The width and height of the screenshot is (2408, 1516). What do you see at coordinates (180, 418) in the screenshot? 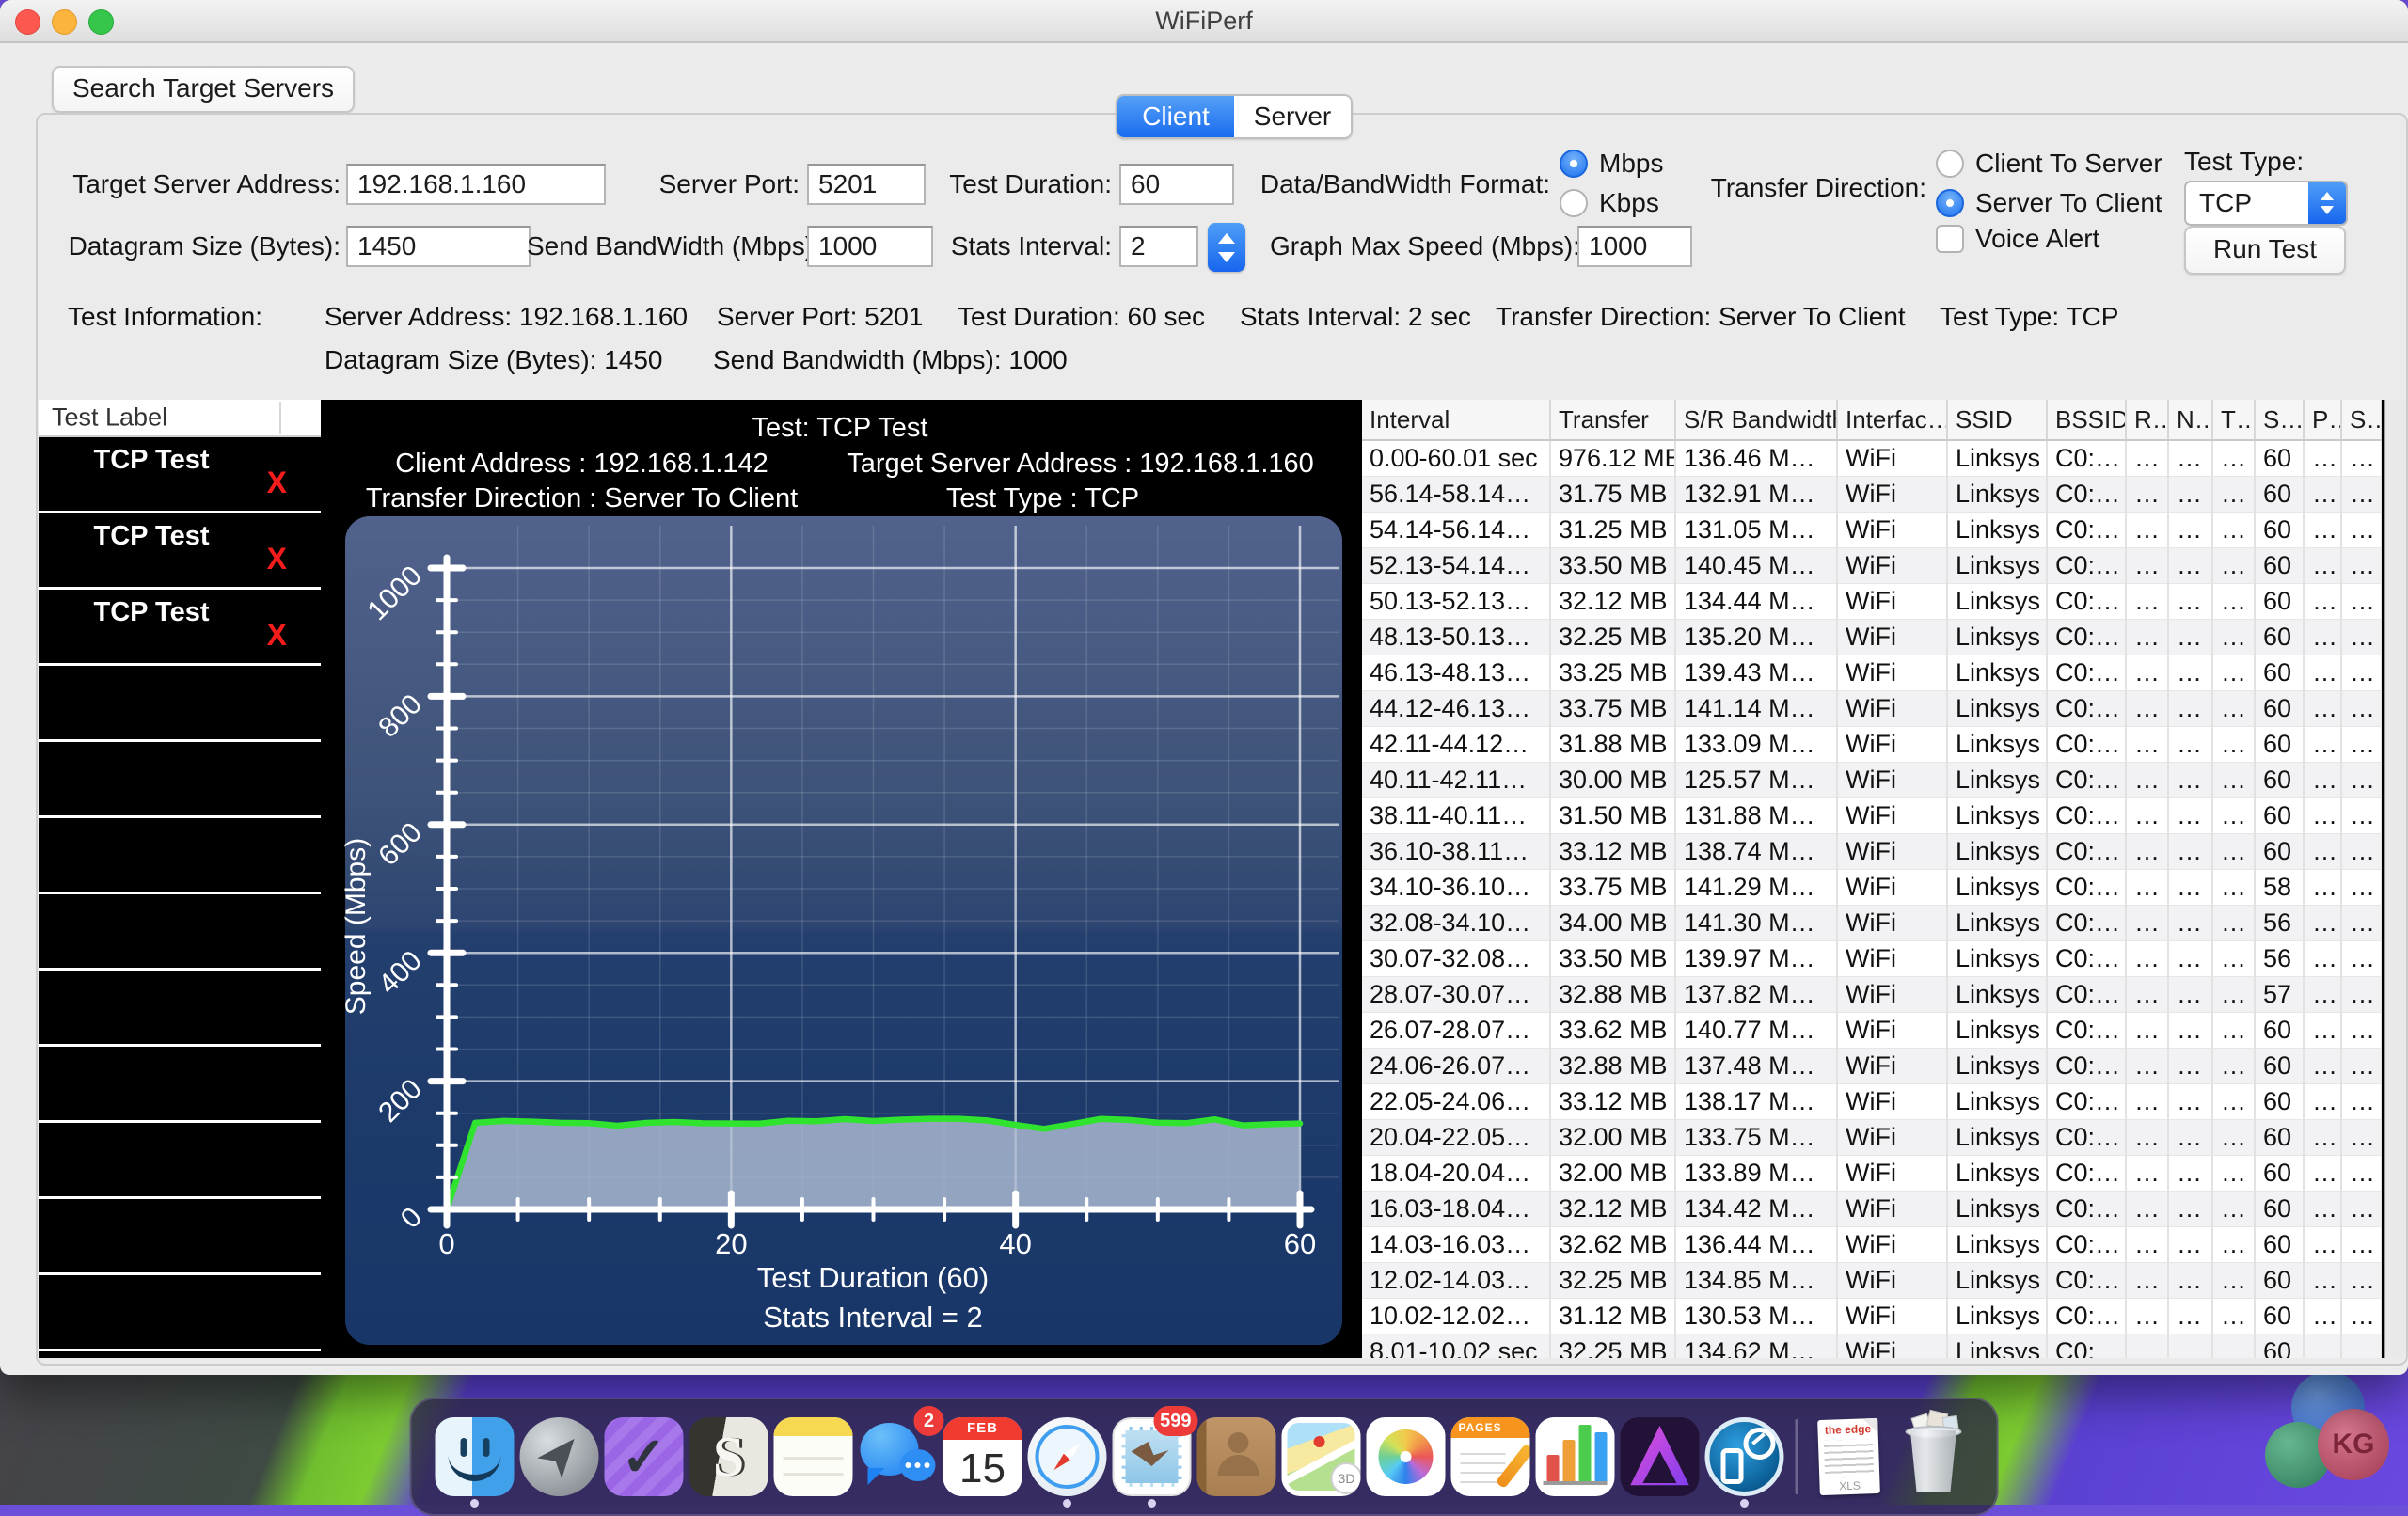
I see `test-list-header: Test Label` at bounding box center [180, 418].